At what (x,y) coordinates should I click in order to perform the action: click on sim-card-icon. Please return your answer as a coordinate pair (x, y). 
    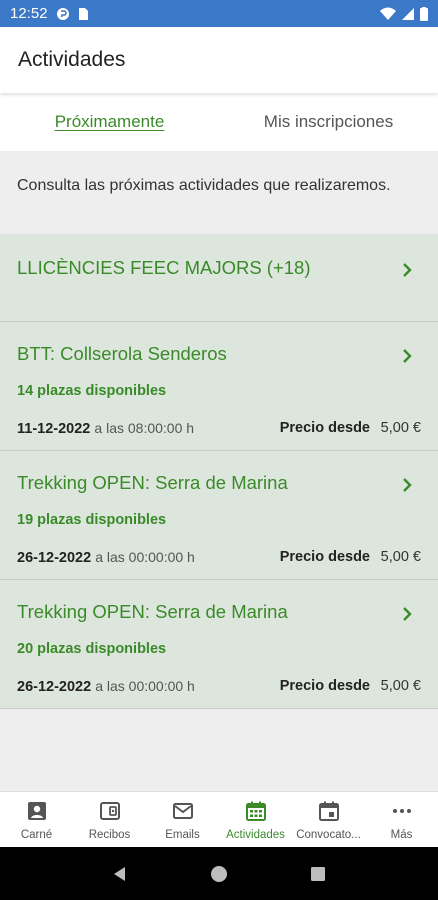
    Looking at the image, I should click on (83, 13).